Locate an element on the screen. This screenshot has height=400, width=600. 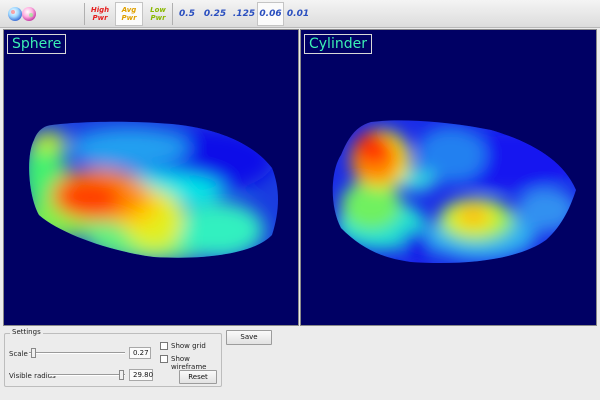
show-wireframe-checkbox is located at coordinates (164, 359).